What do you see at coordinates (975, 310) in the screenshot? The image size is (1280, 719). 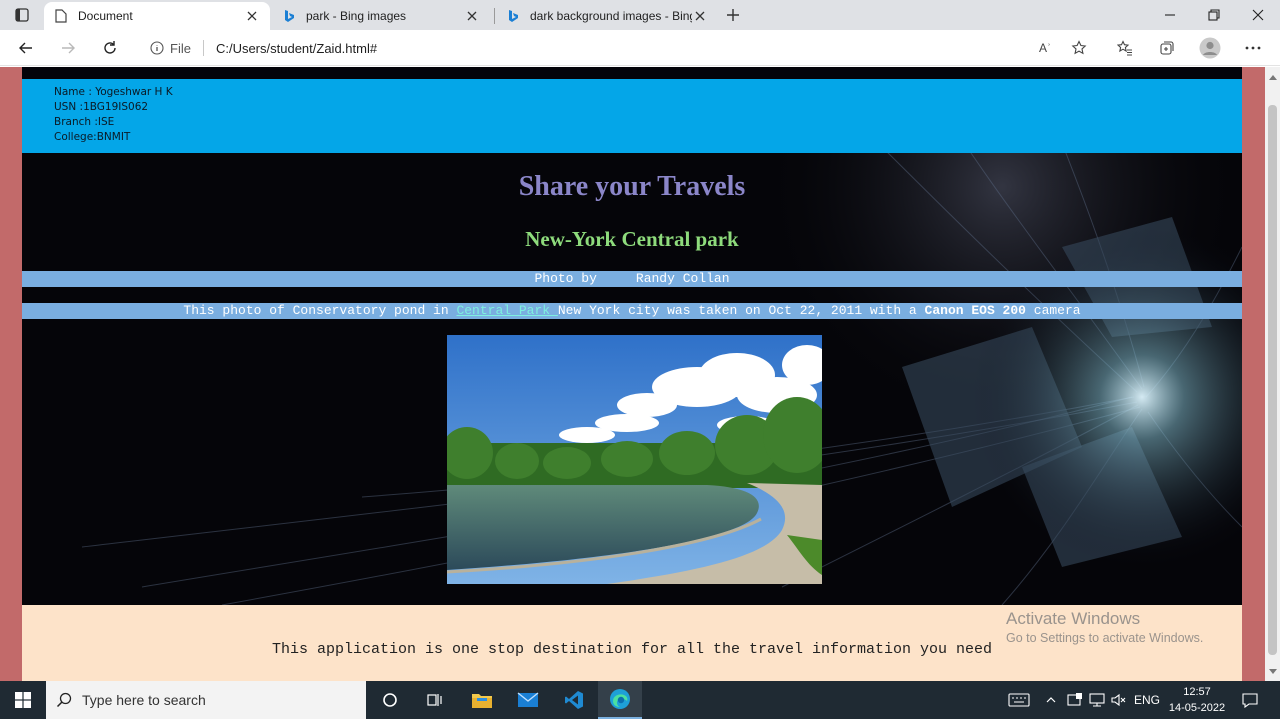 I see `camera-name: Canon EOS 200` at bounding box center [975, 310].